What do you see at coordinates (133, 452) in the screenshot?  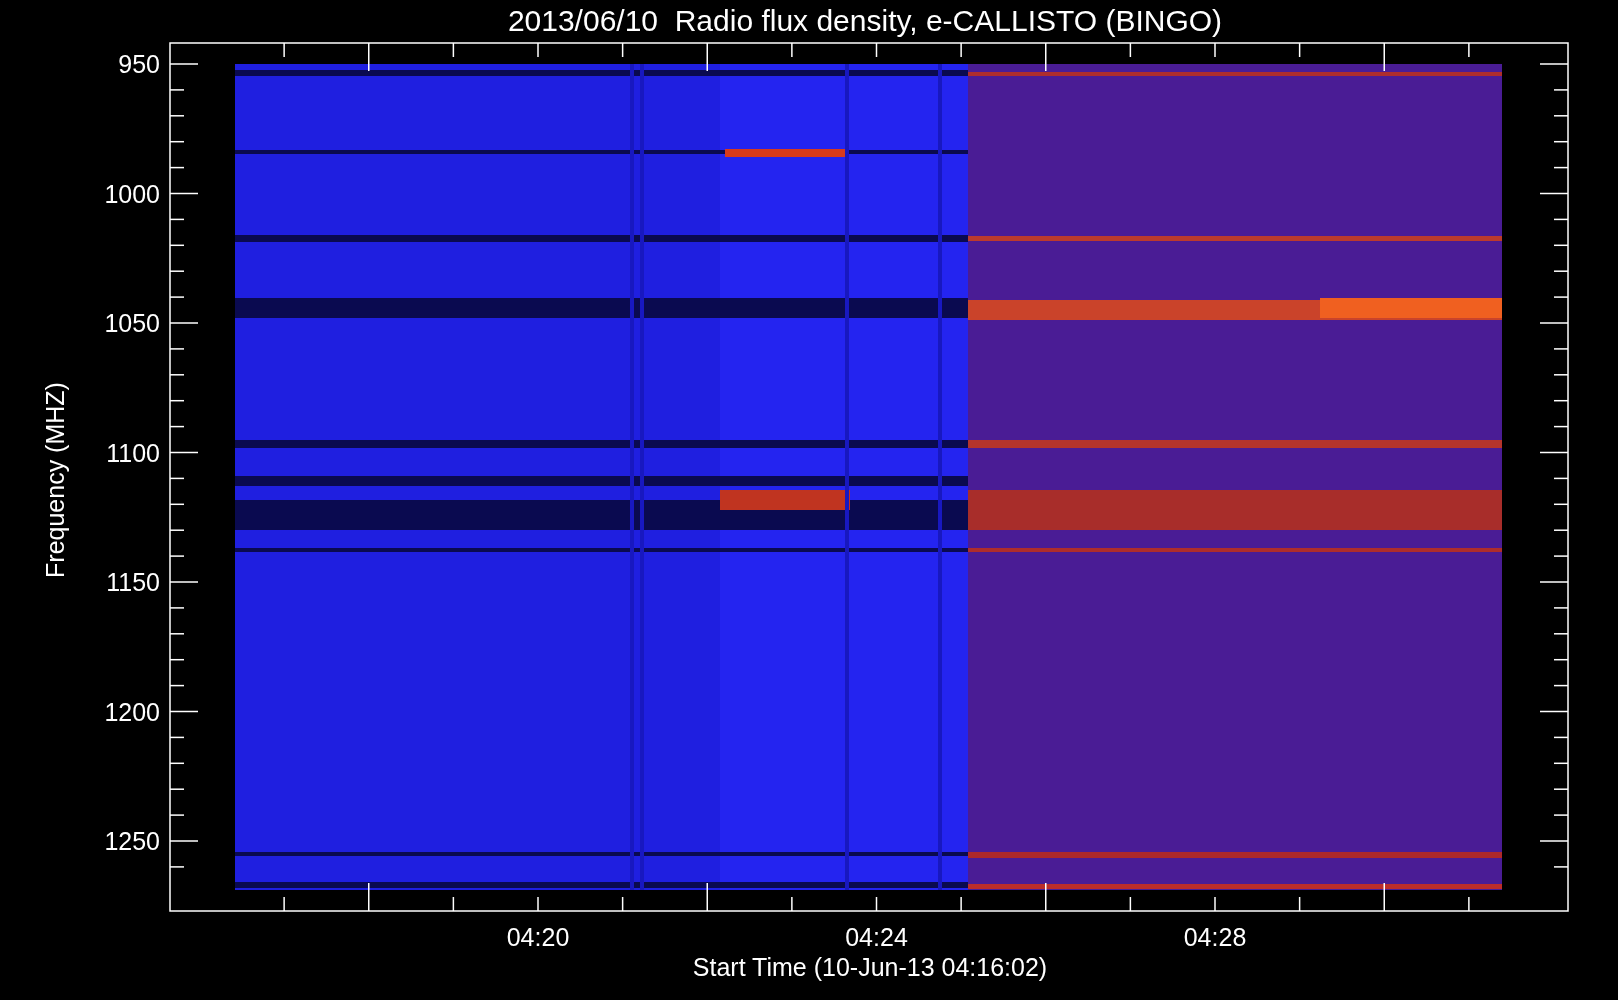 I see `y-tick-label: 1100` at bounding box center [133, 452].